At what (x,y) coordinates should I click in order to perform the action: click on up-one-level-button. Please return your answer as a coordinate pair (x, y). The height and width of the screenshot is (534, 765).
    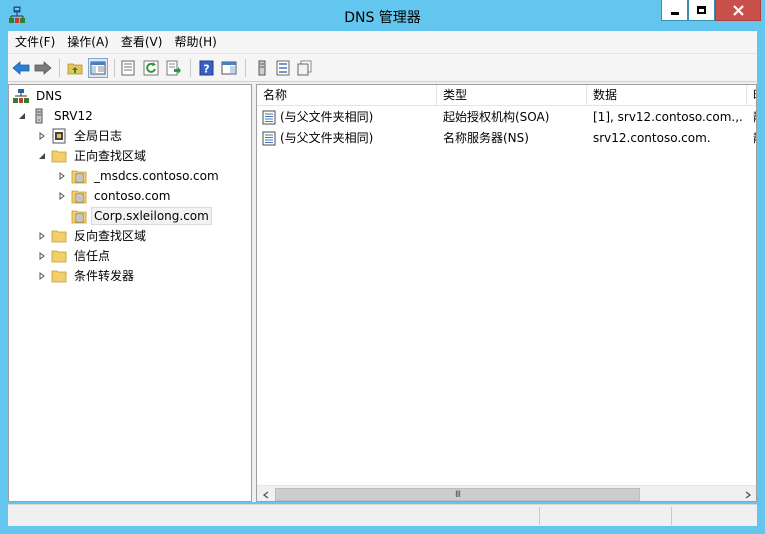
    Looking at the image, I should click on (75, 68).